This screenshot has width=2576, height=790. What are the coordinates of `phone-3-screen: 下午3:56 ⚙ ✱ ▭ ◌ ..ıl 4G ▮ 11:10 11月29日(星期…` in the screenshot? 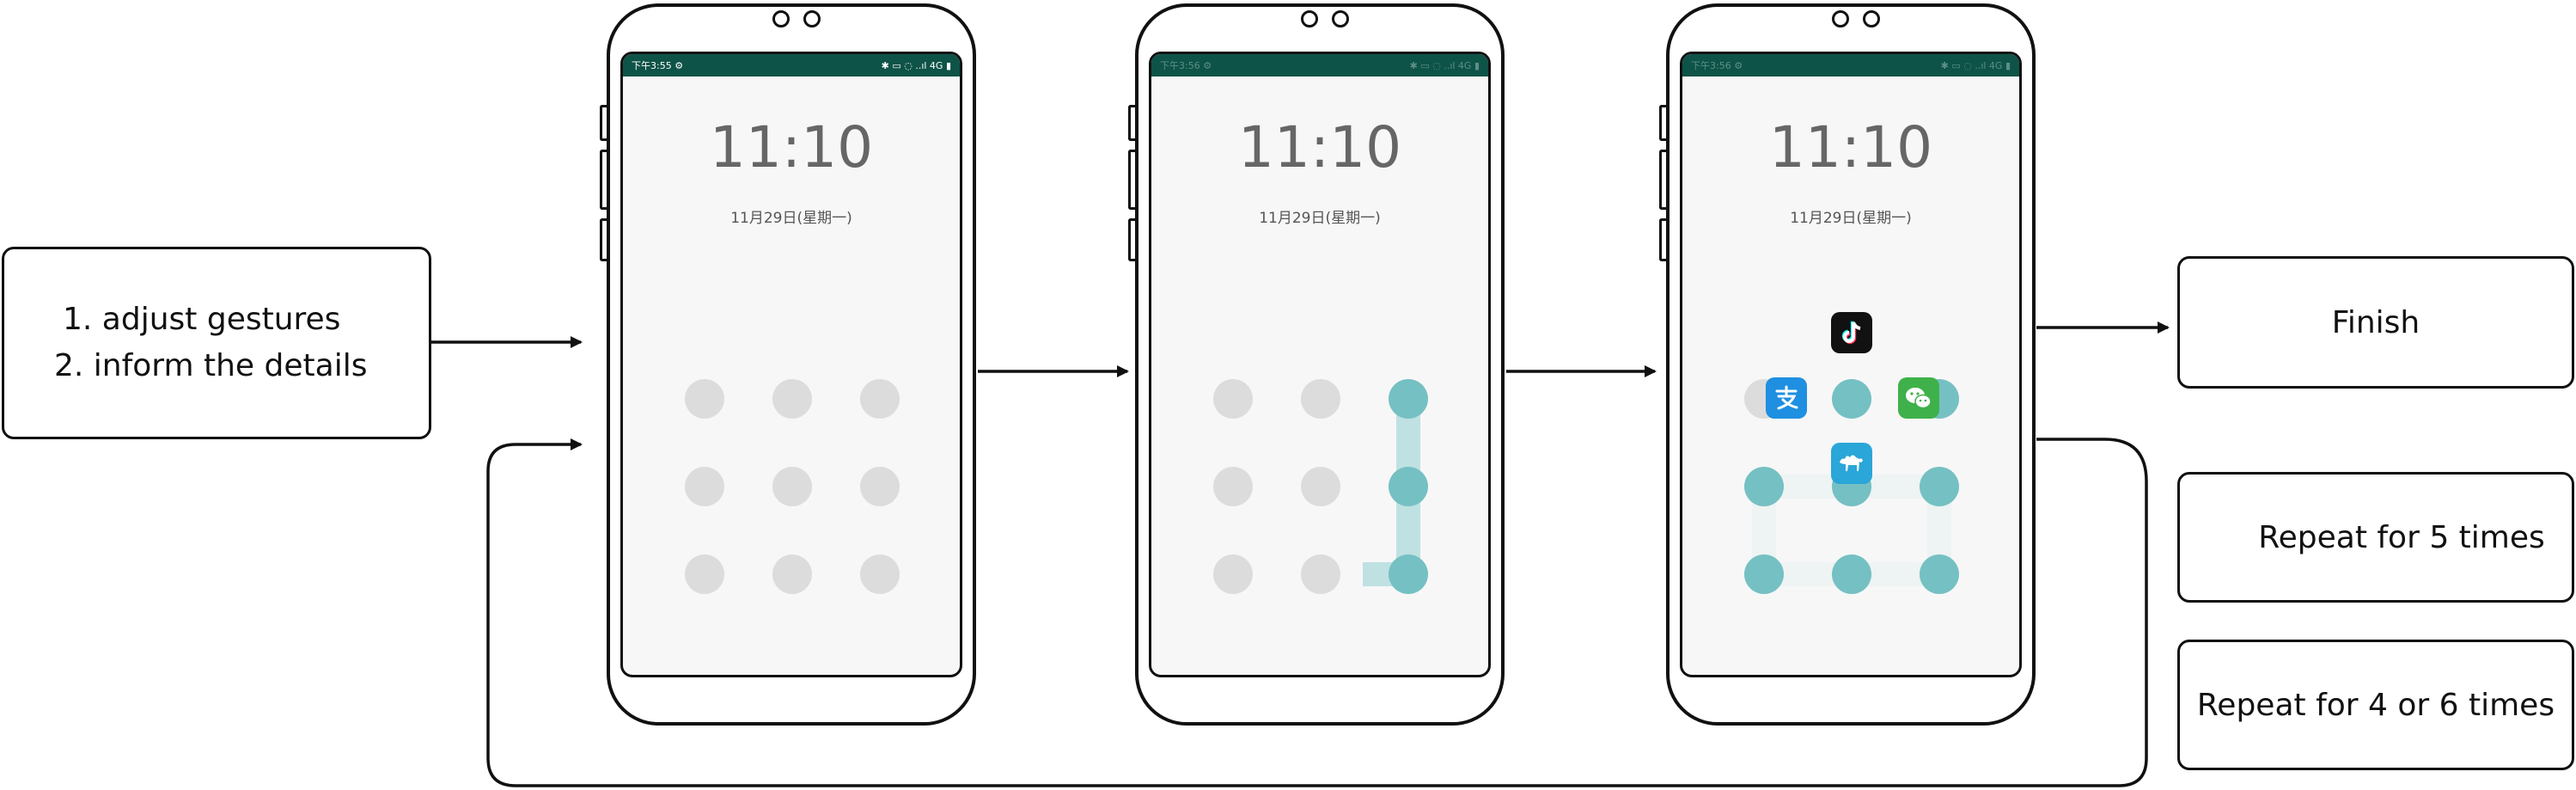 It's located at (1851, 364).